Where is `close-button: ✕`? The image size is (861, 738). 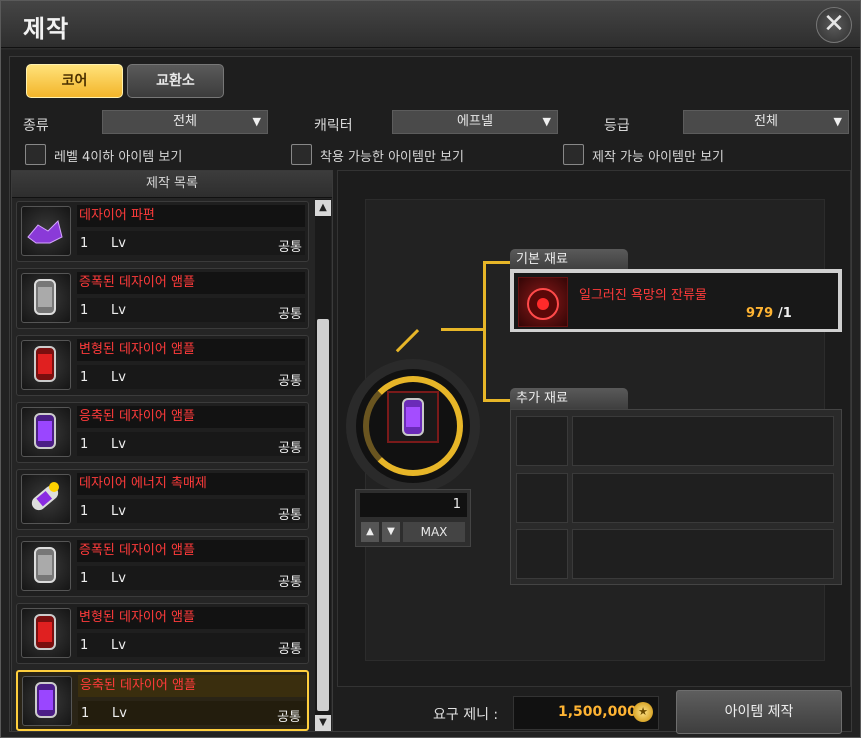 close-button: ✕ is located at coordinates (834, 25).